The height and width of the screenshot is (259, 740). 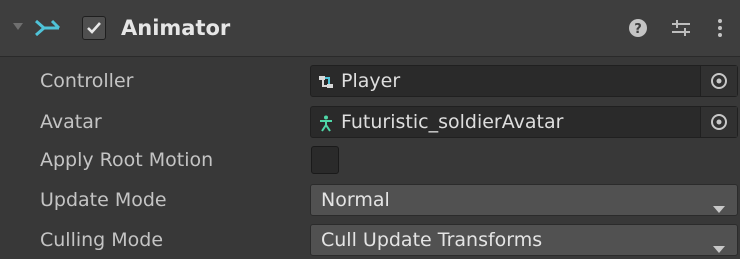 I want to click on controller-row: Controller Player, so click(x=370, y=81).